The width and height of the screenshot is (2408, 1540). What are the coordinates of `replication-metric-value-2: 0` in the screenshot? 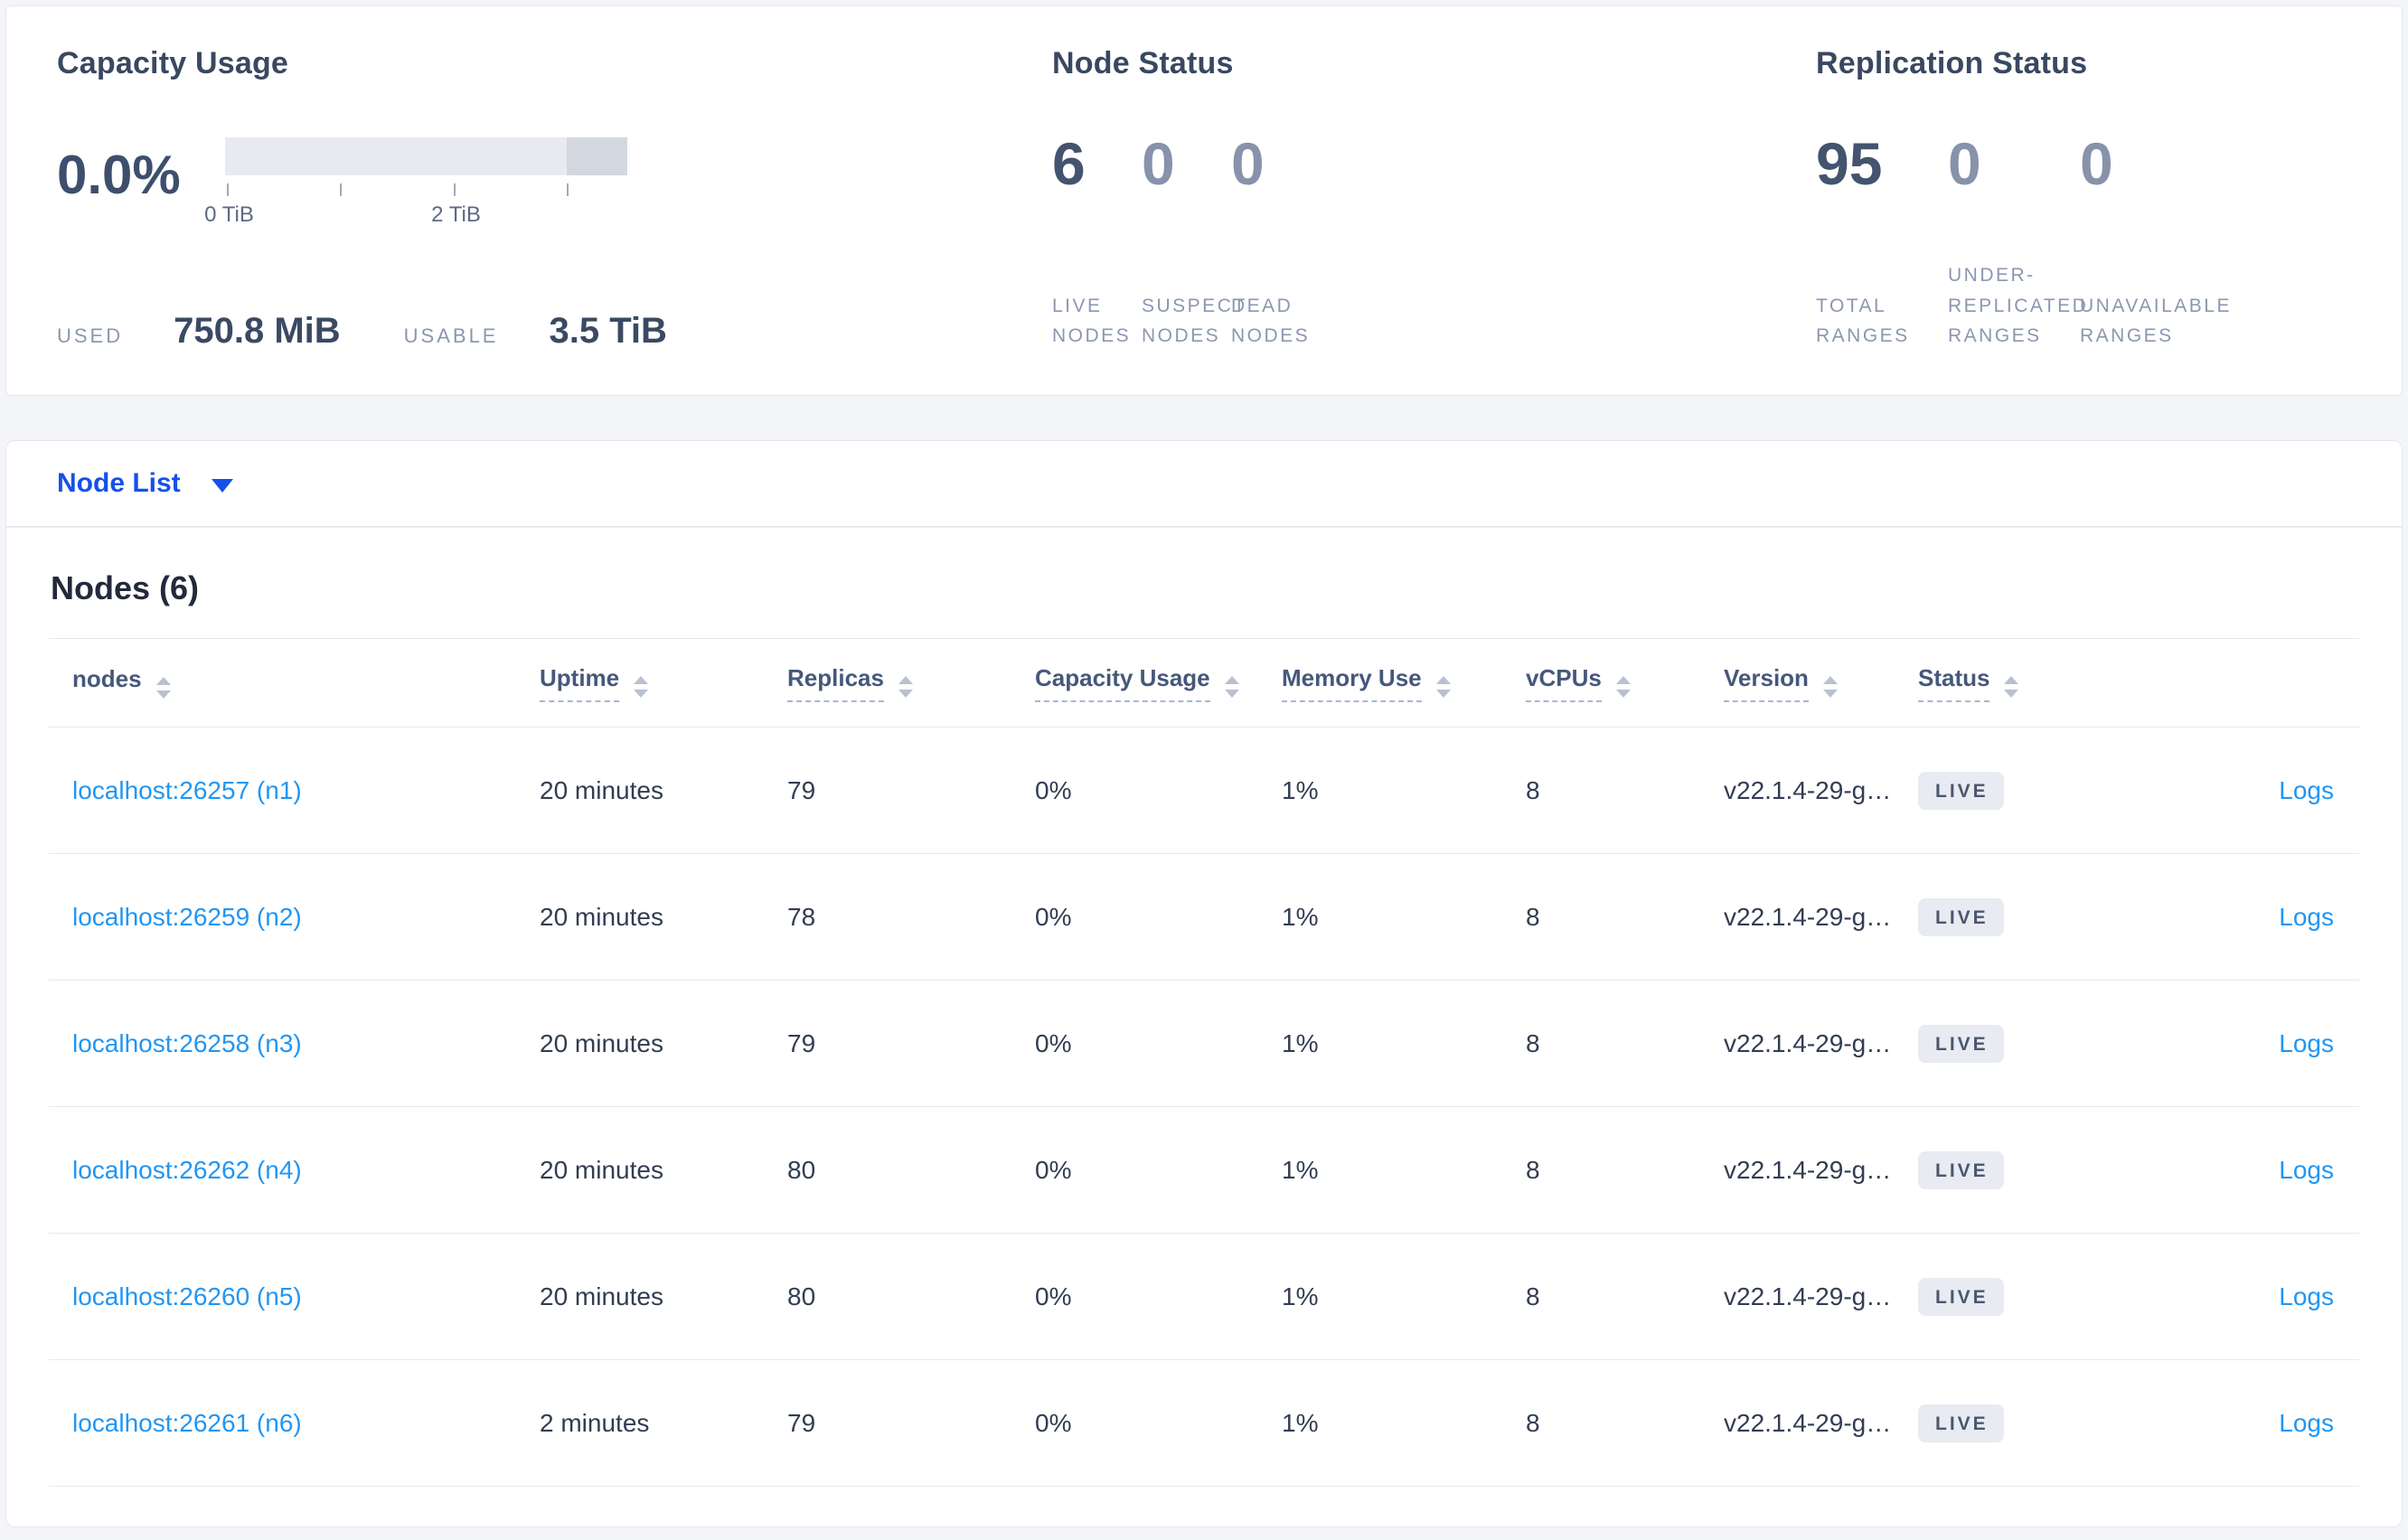 It's located at (2096, 163).